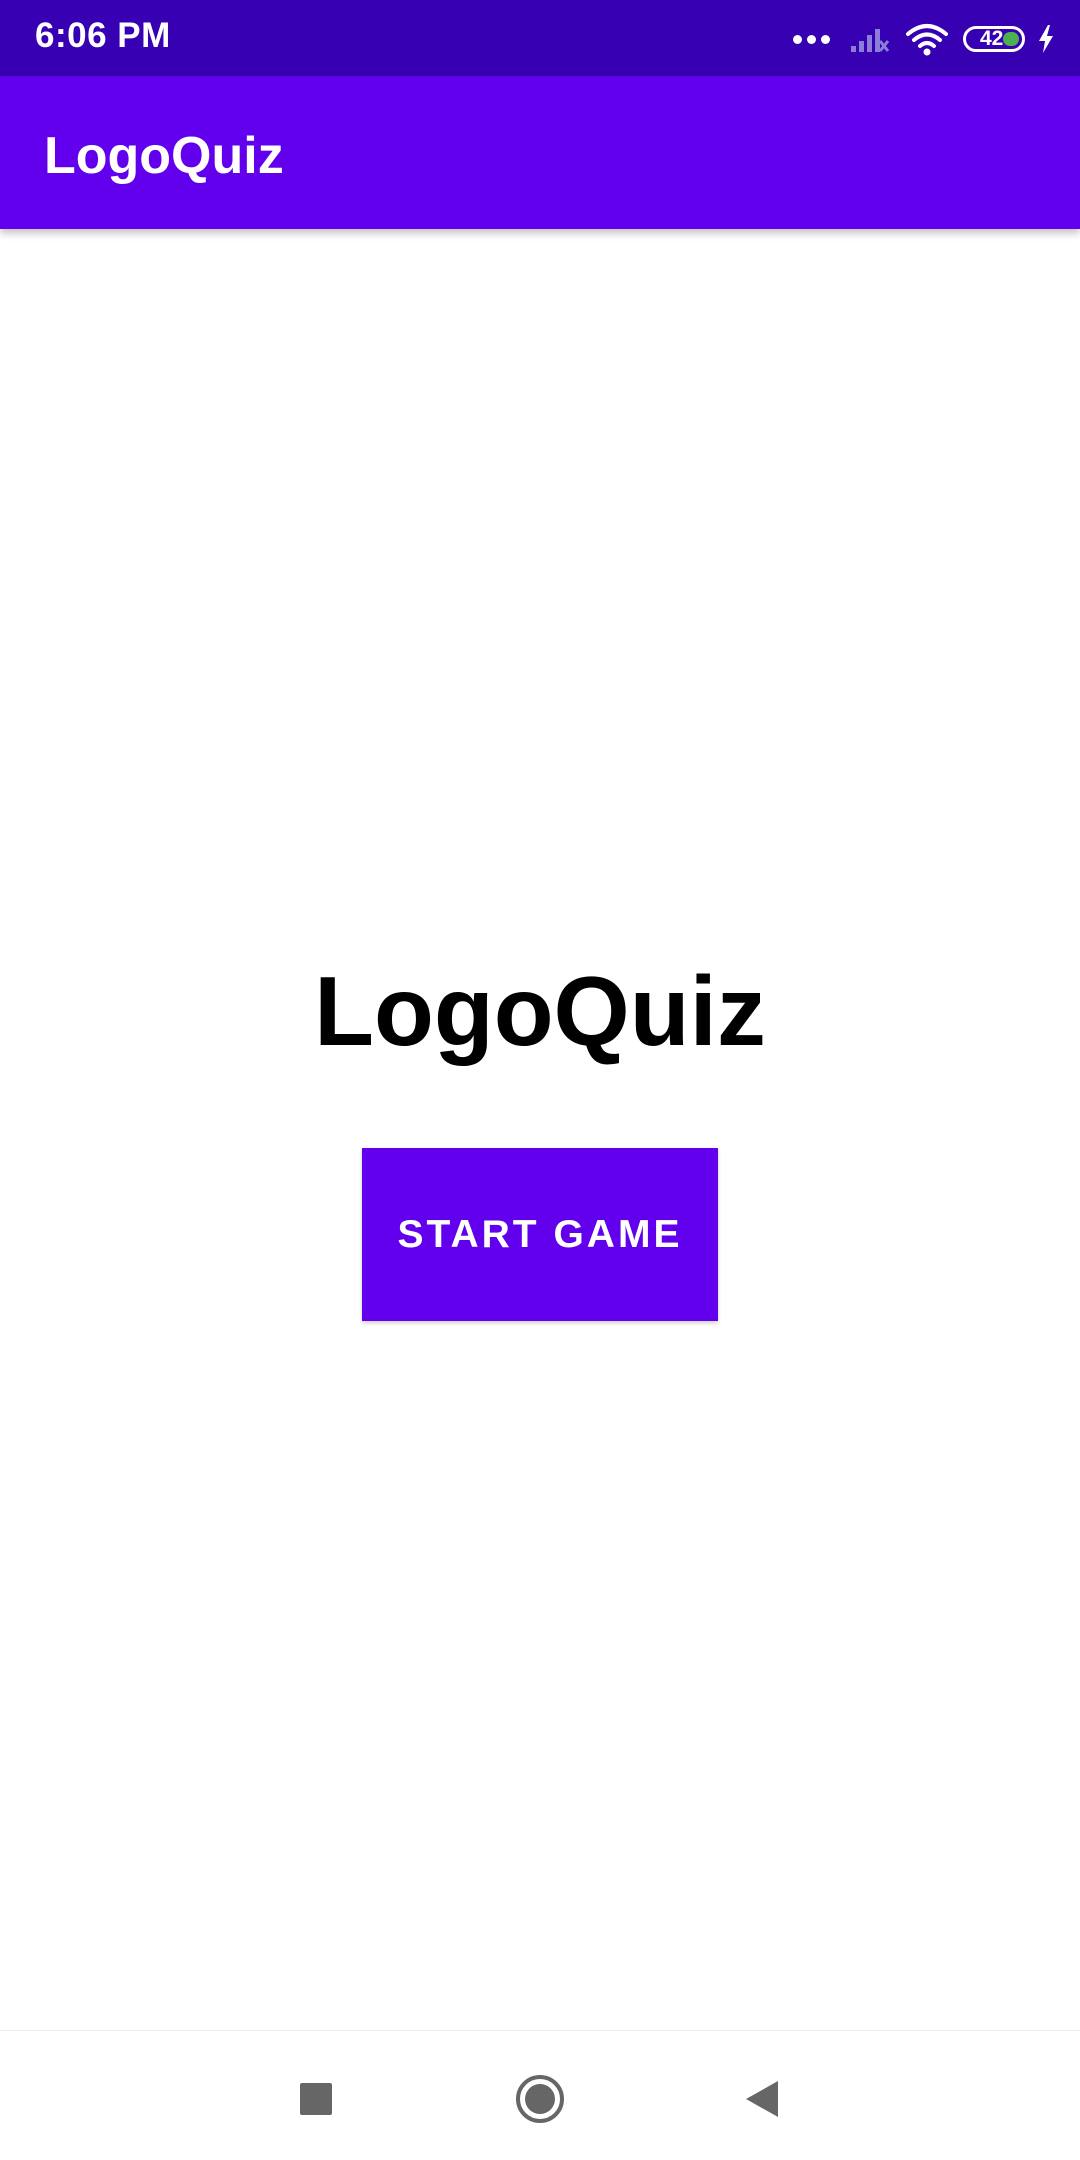 Image resolution: width=1080 pixels, height=2160 pixels. What do you see at coordinates (103, 35) in the screenshot?
I see `status-time: 6:06 PM` at bounding box center [103, 35].